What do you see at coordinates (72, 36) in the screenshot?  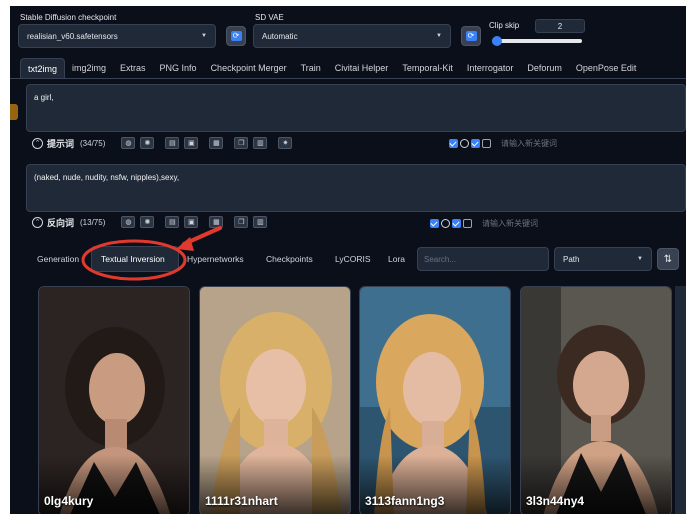 I see `checkpoint-value: realisian_v60.safetensors` at bounding box center [72, 36].